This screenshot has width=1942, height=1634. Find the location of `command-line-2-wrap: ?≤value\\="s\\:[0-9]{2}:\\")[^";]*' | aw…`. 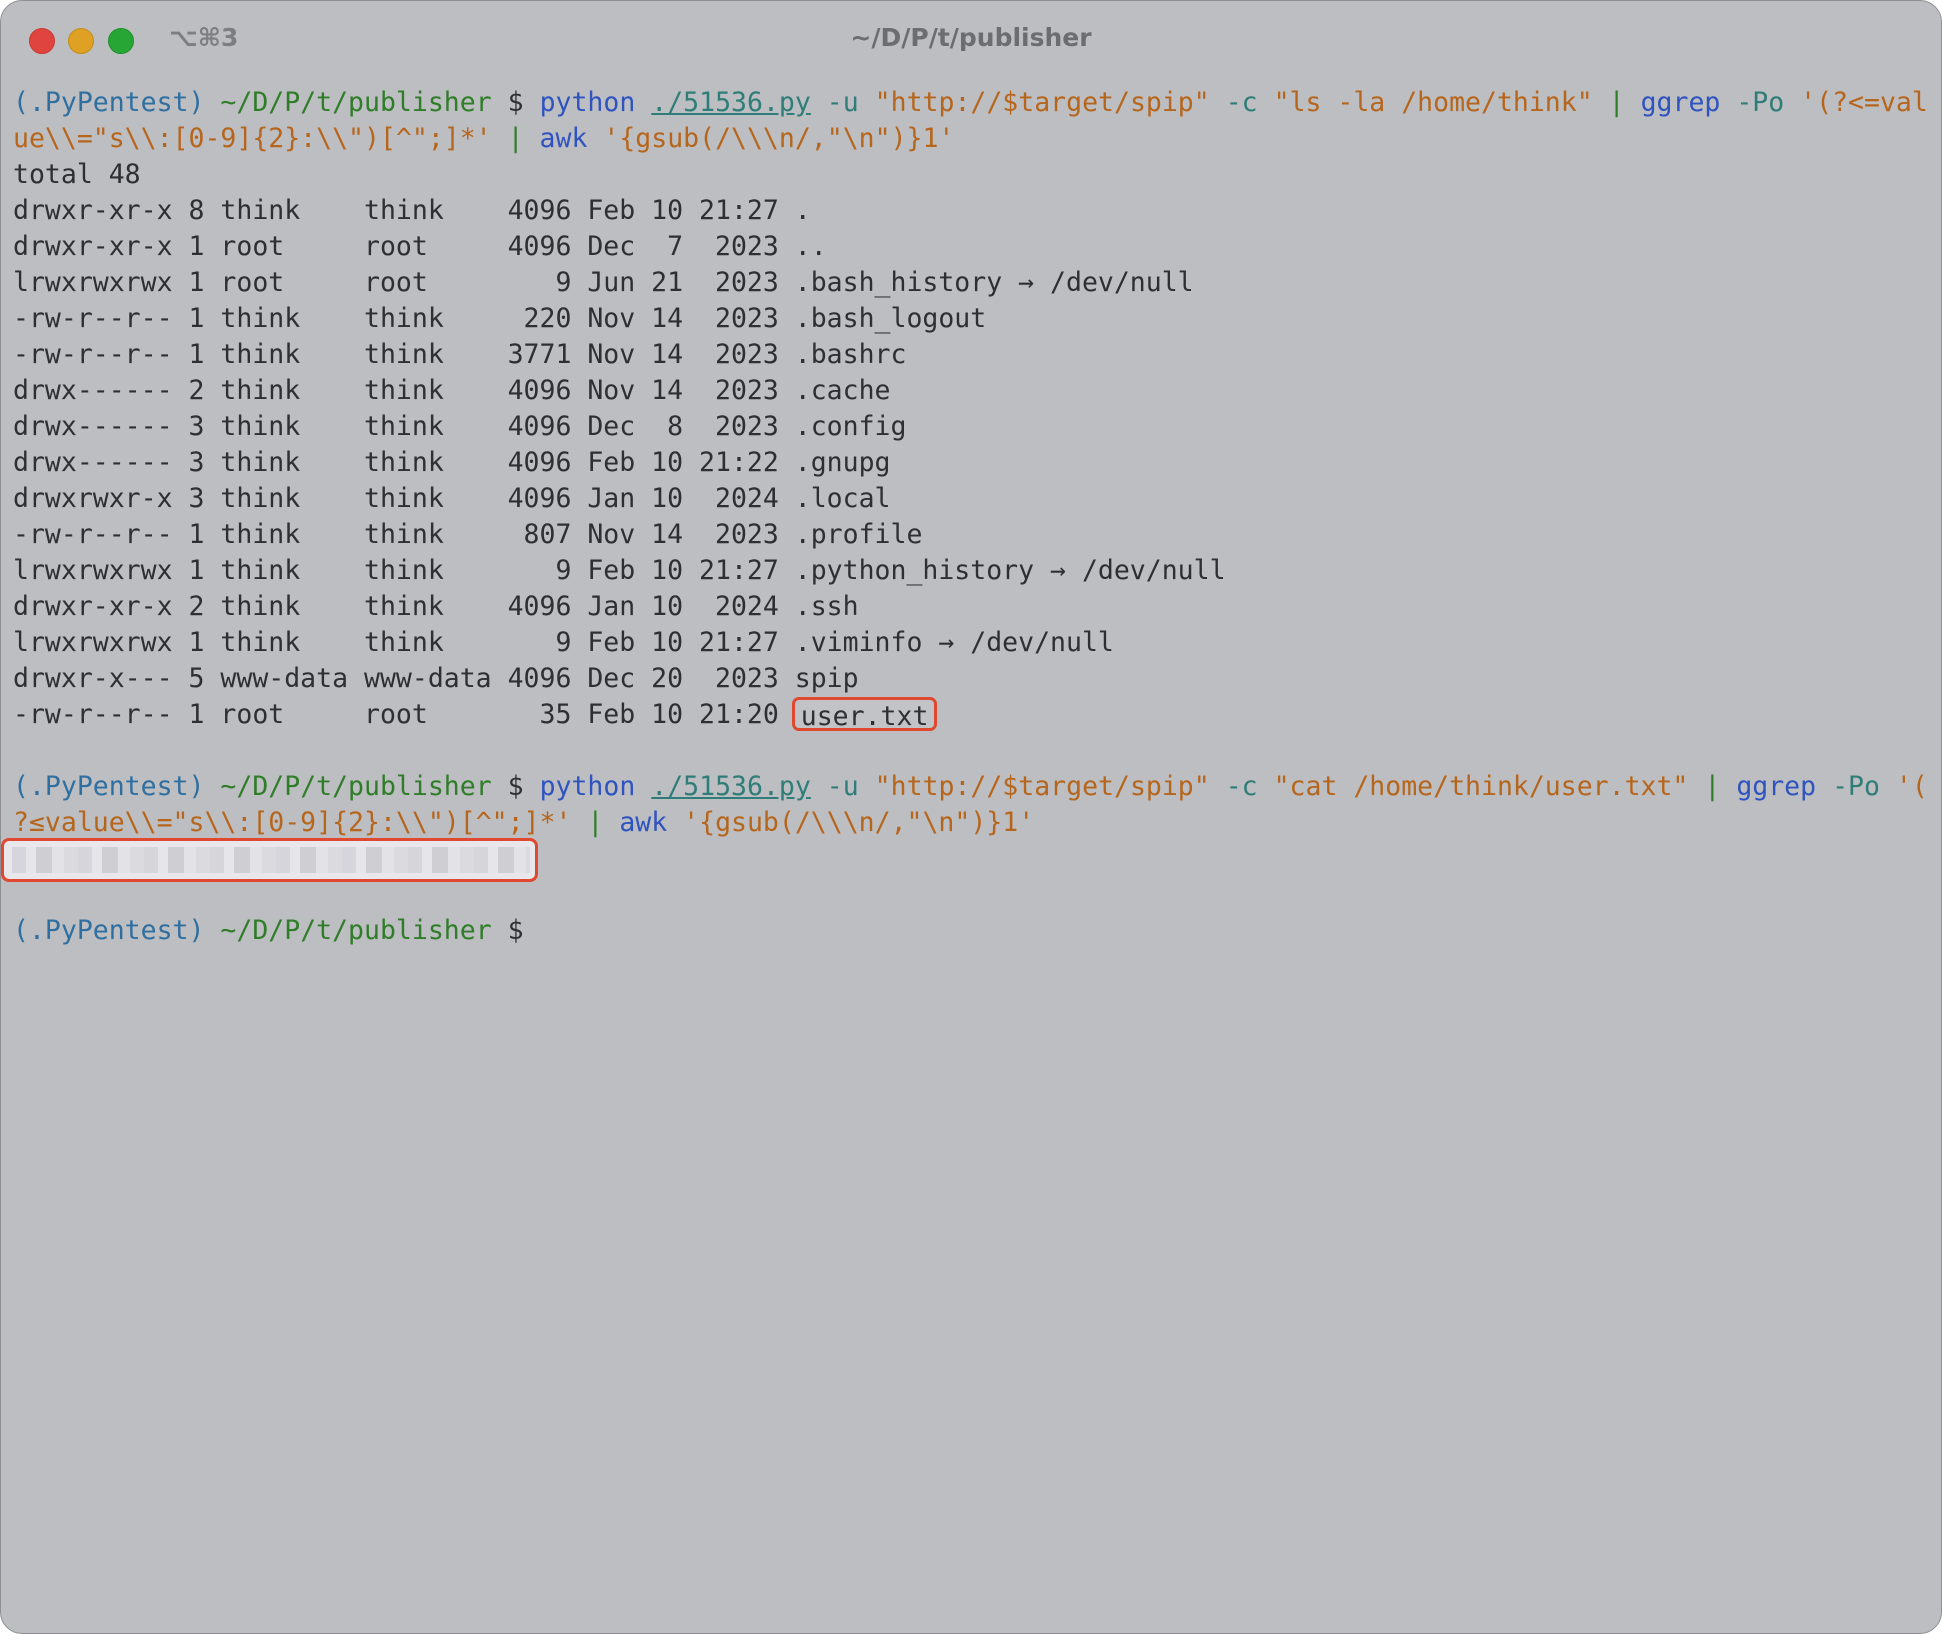

command-line-2-wrap: ?≤value\\="s\\:[0-9]{2}:\\")[^";]*' | aw… is located at coordinates (970, 823).